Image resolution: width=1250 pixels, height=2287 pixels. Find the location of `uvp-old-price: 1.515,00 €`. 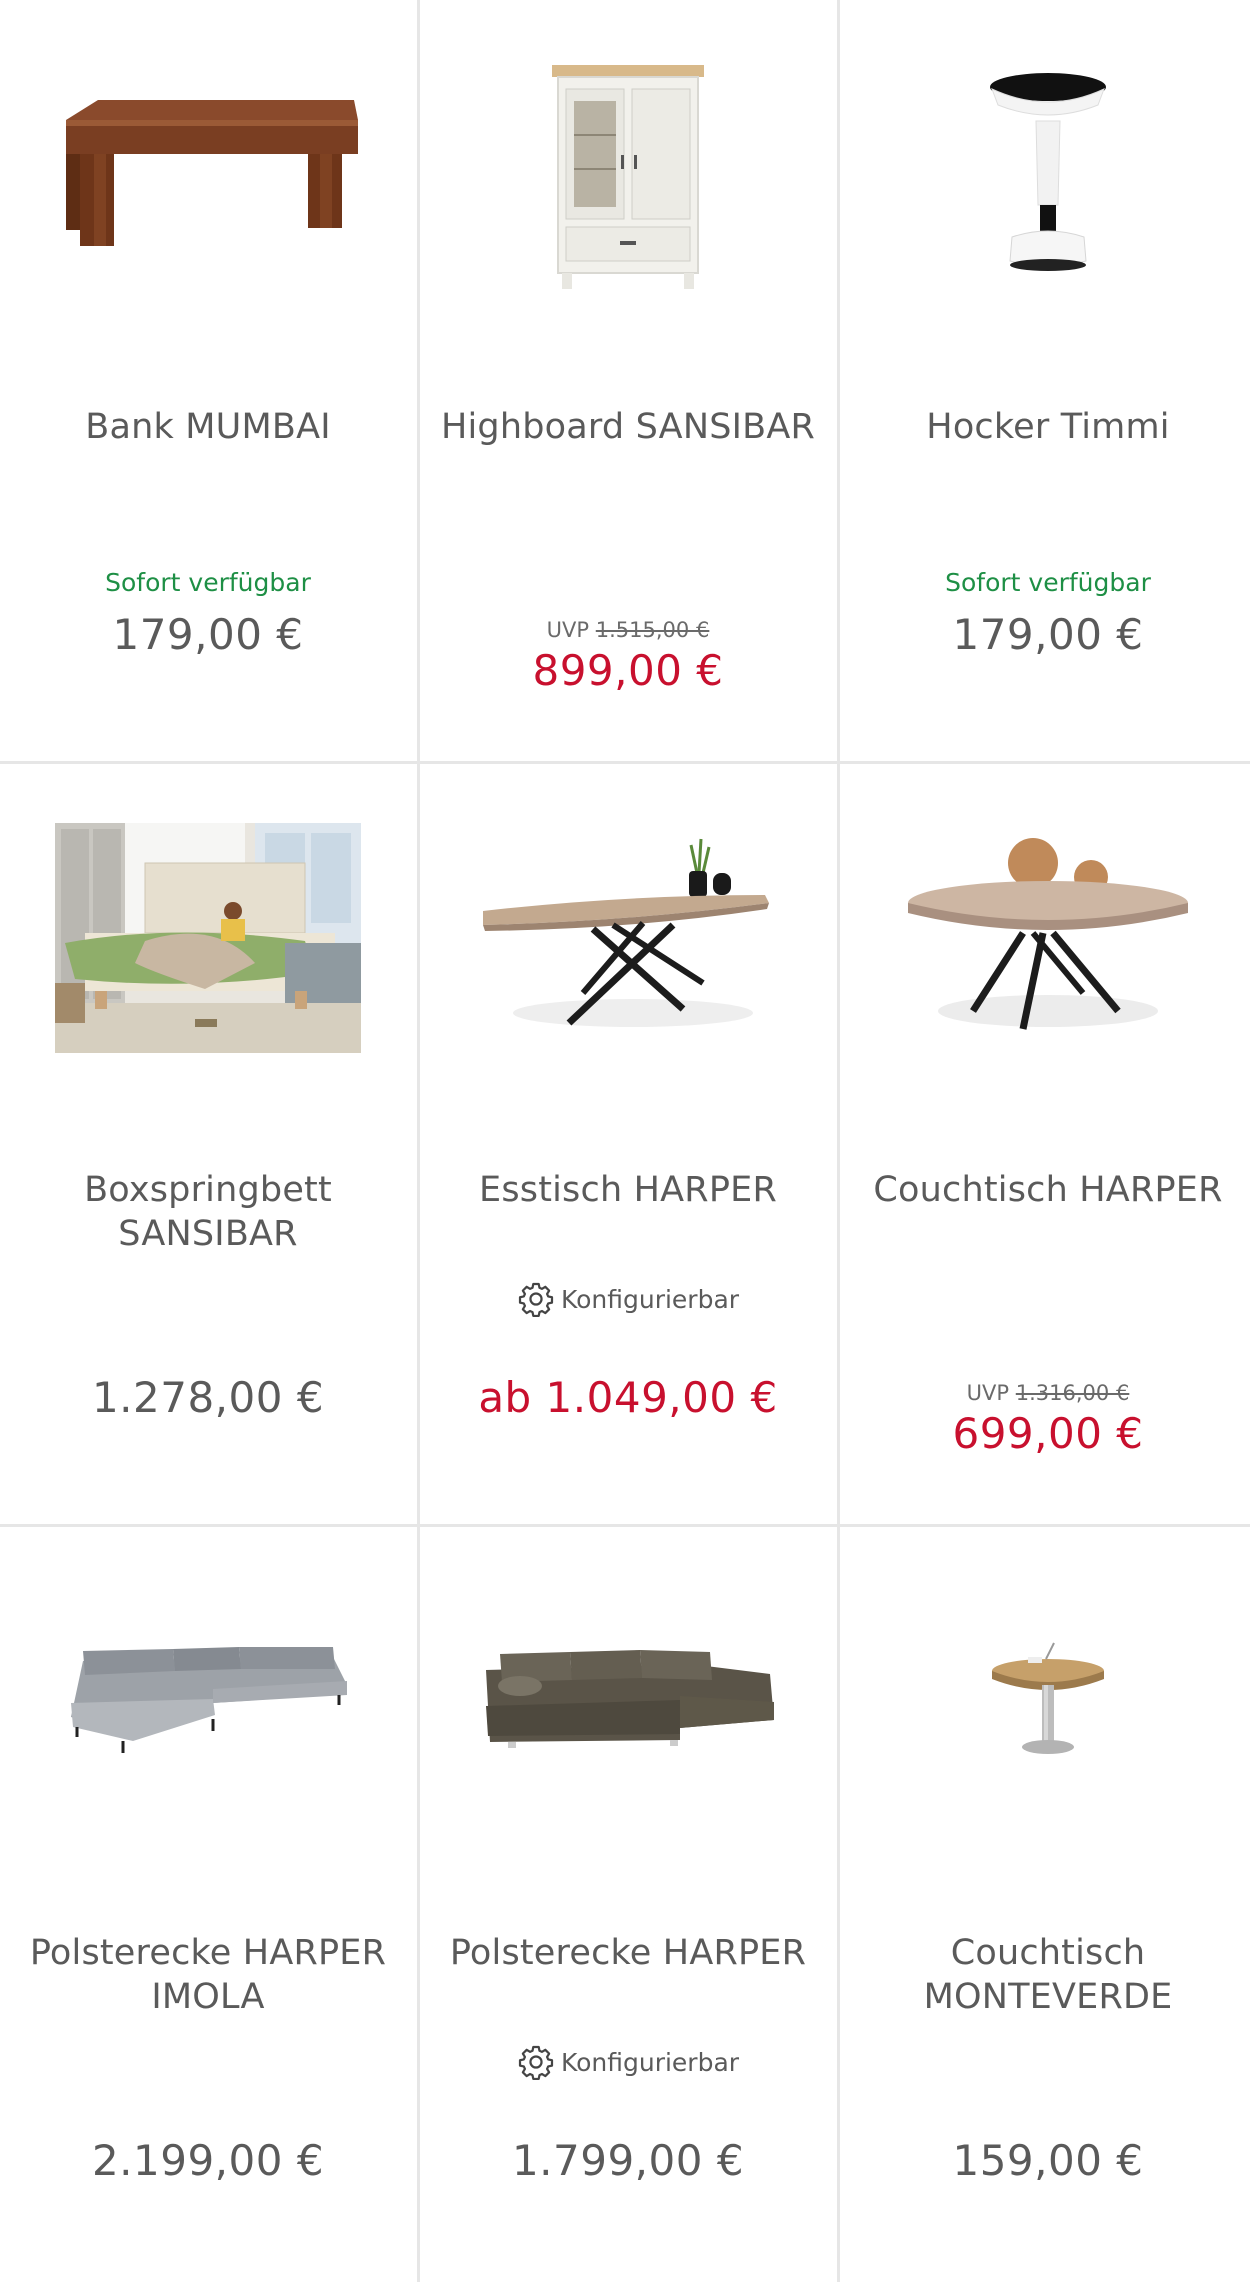

uvp-old-price: 1.515,00 € is located at coordinates (652, 630).